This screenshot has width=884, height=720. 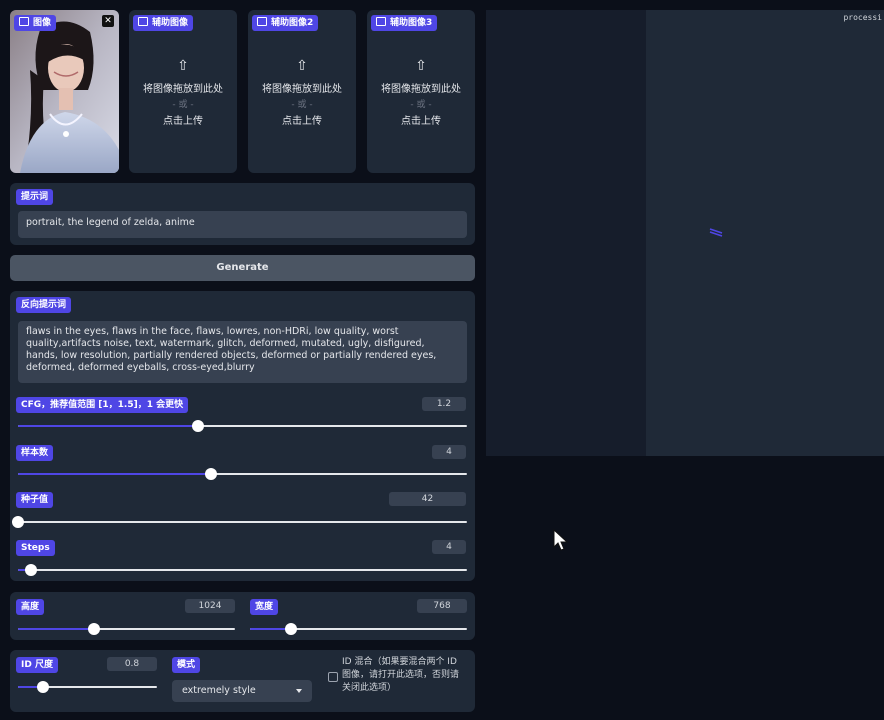 I want to click on prompt-input: portrait, the legend of zelda, anime, so click(x=242, y=224).